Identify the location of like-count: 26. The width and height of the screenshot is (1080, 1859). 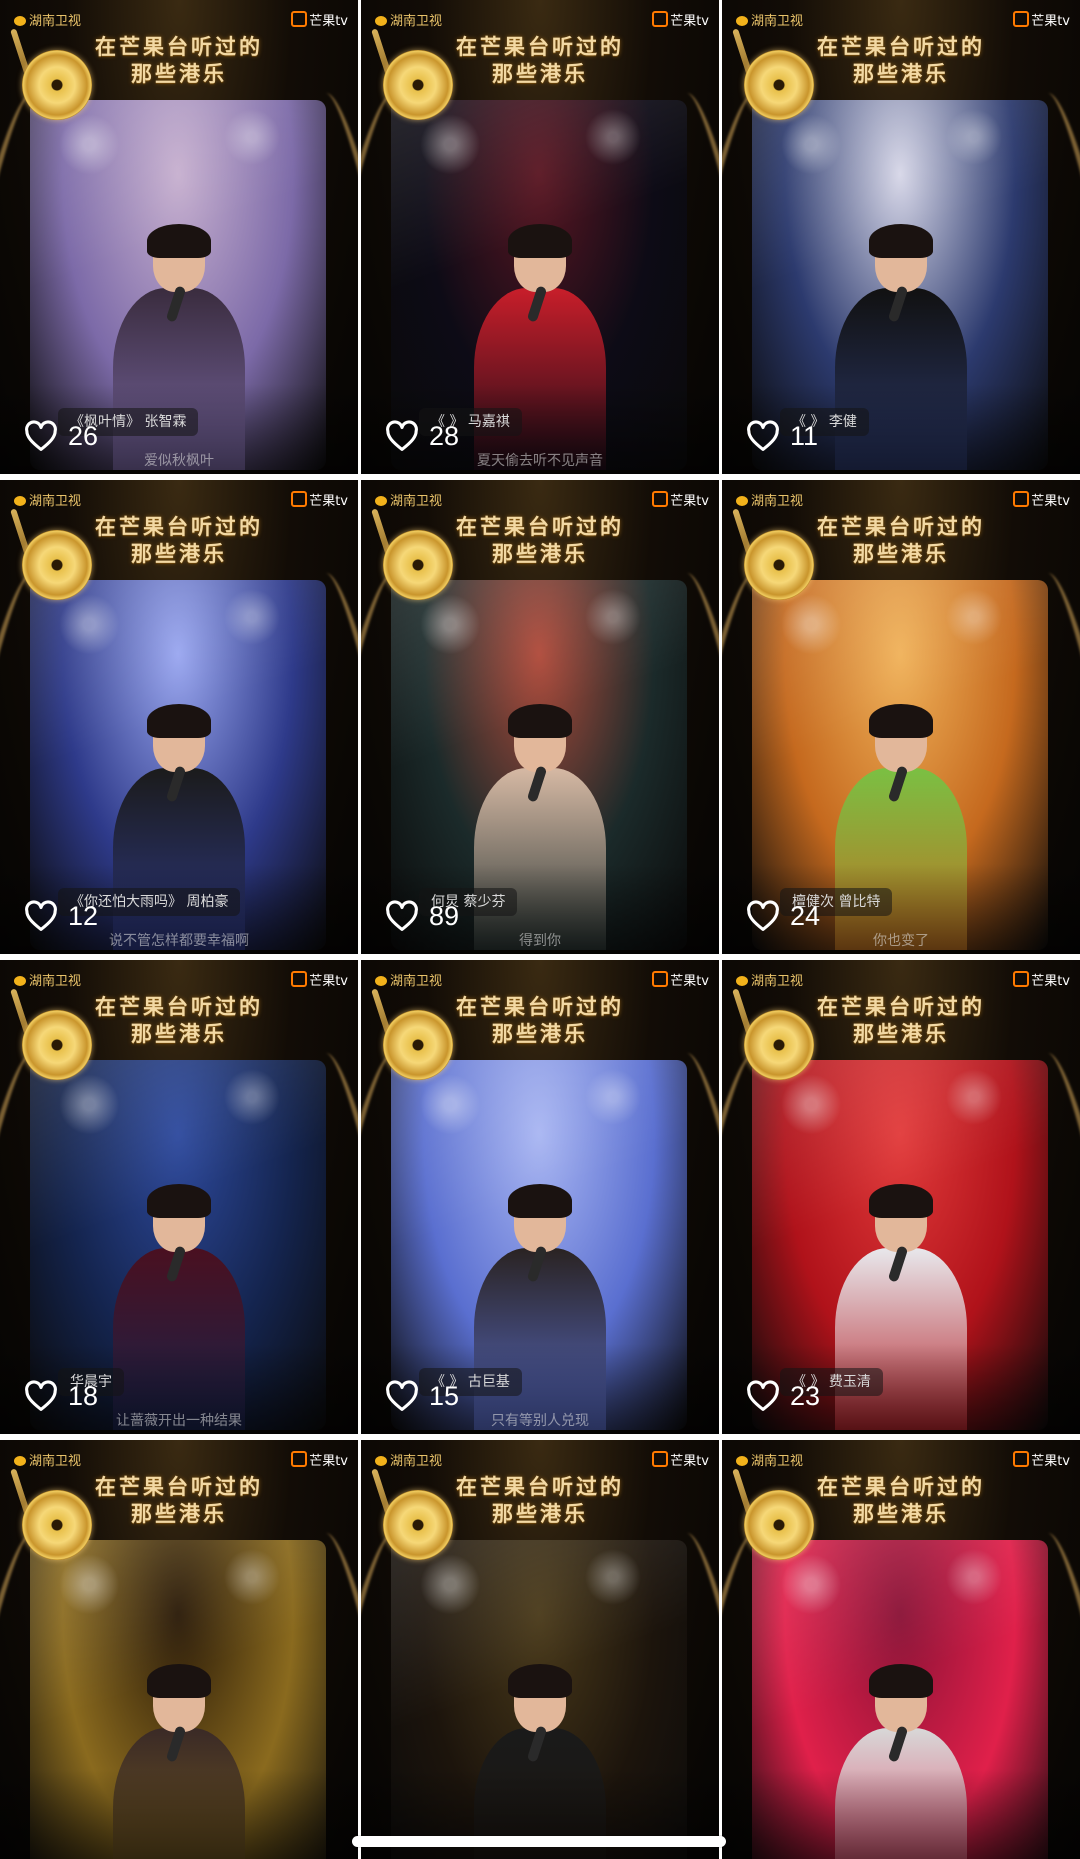
(61, 436).